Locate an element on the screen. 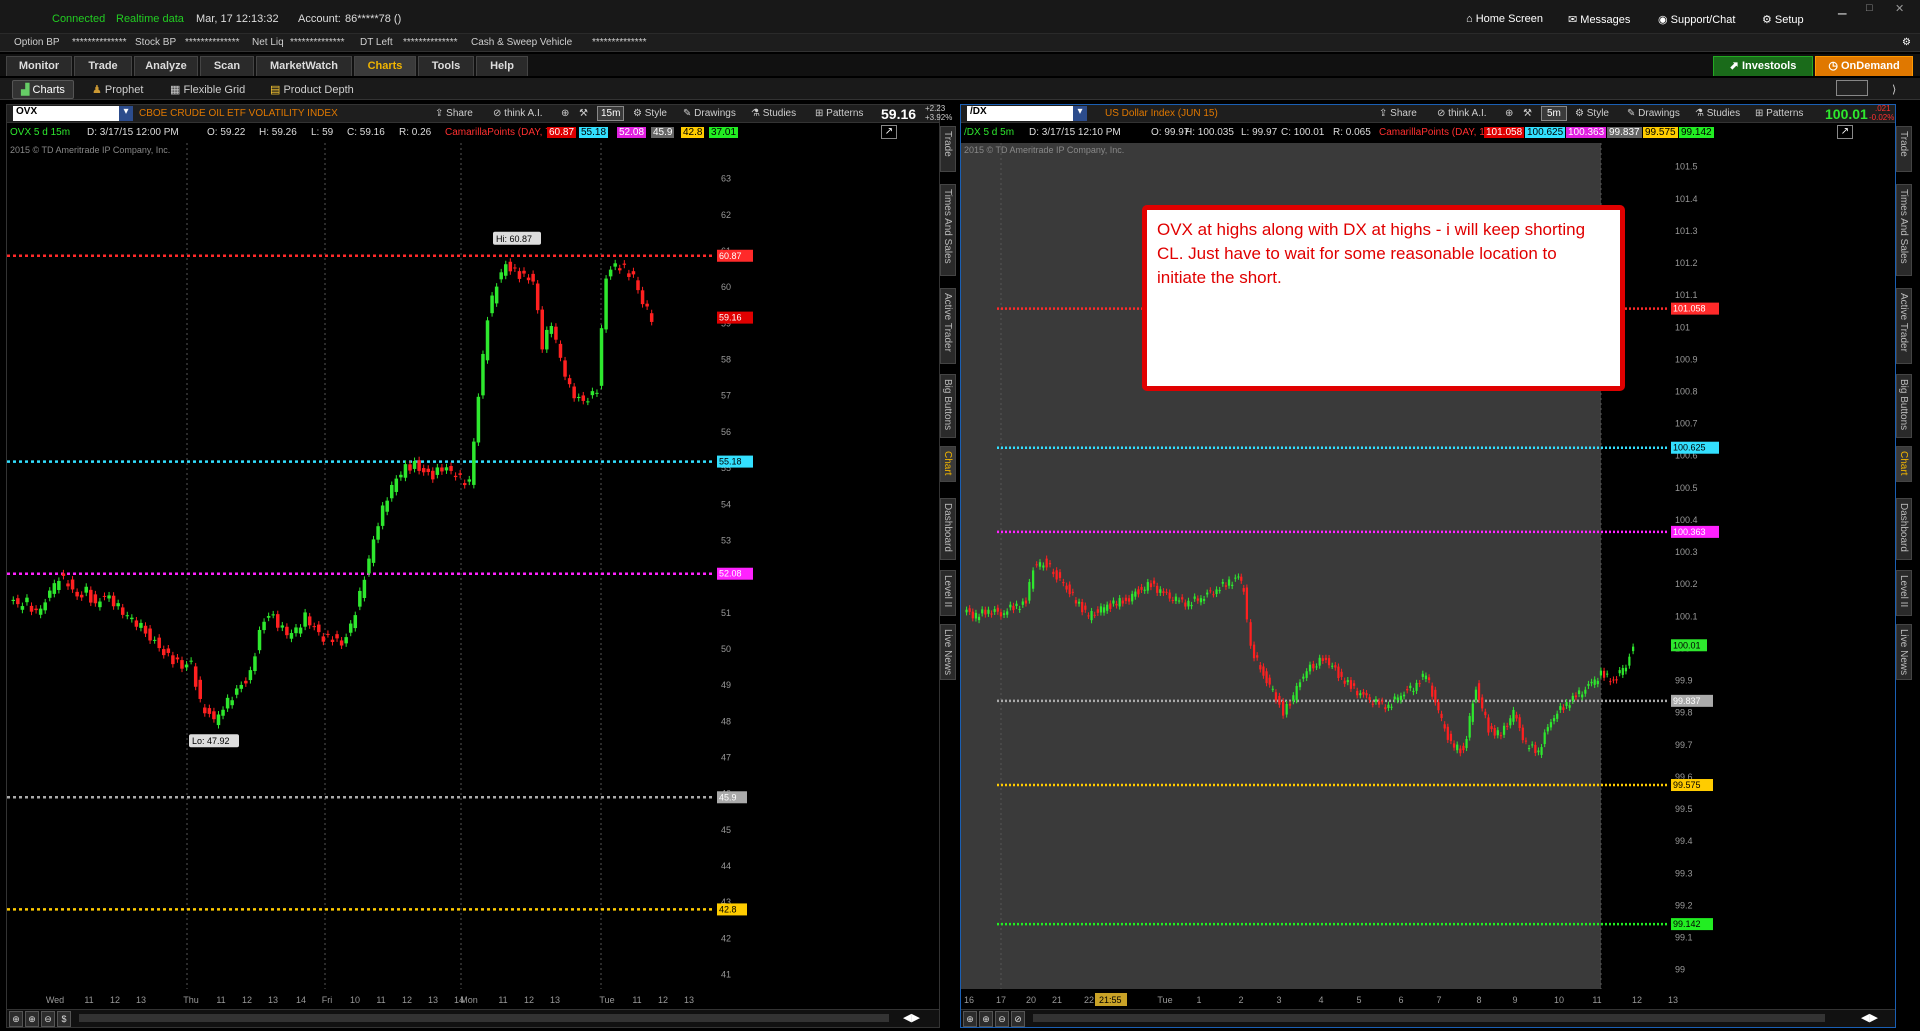 The image size is (1920, 1031). ondemand-button: ◷ OnDemand is located at coordinates (1864, 66).